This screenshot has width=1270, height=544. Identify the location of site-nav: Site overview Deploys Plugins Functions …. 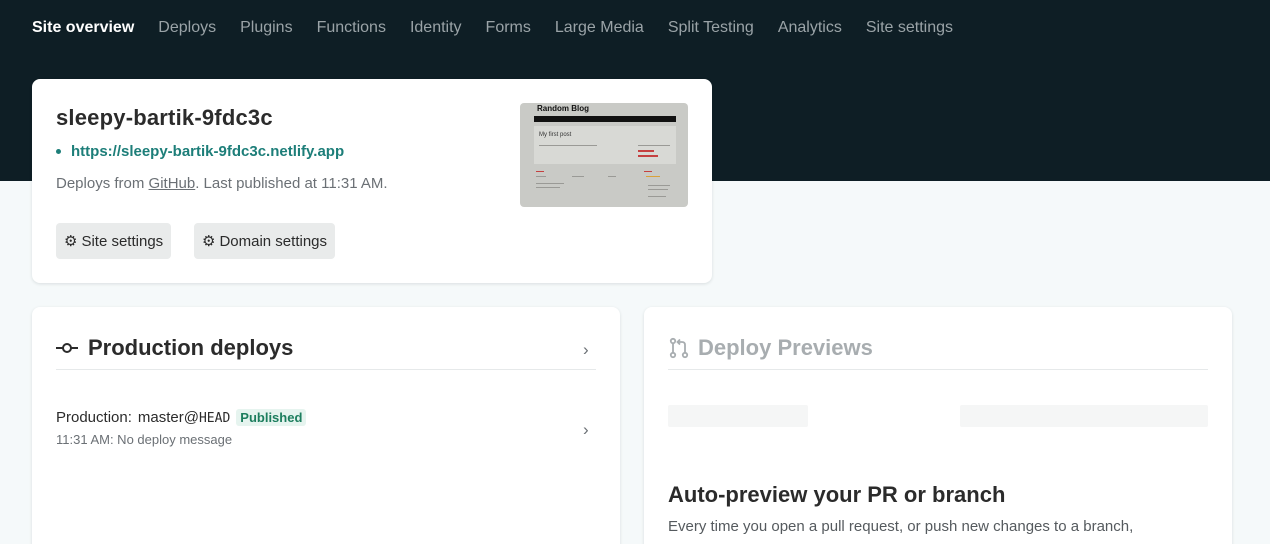
(492, 28).